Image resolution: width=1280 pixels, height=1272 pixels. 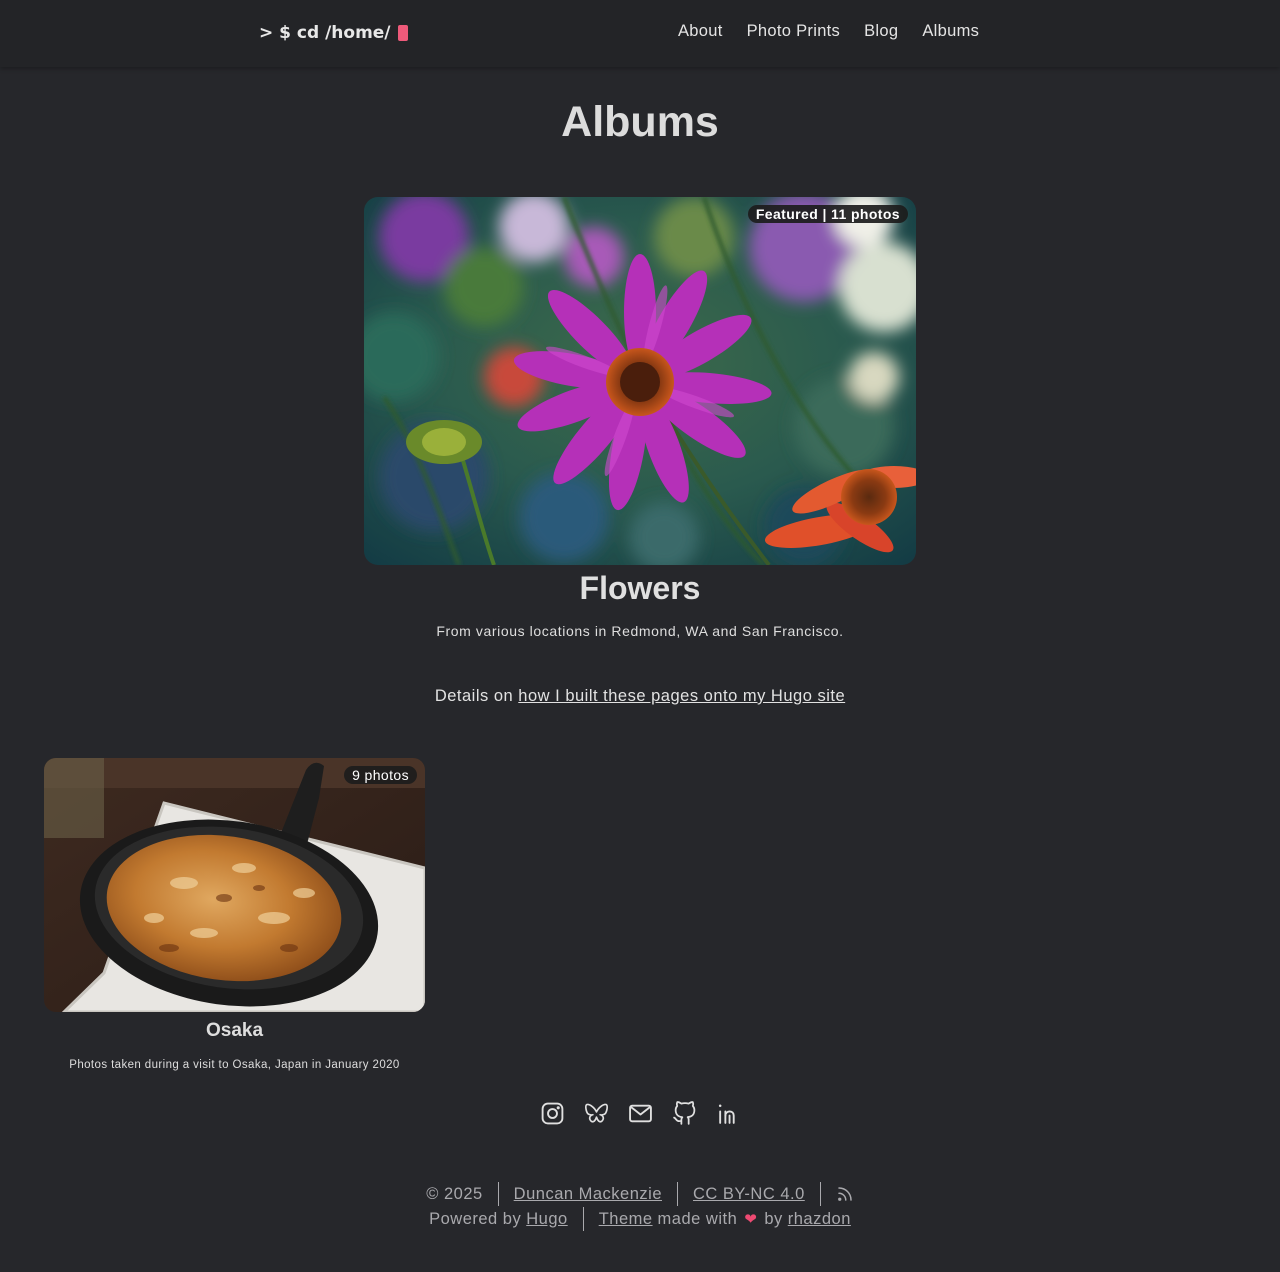 What do you see at coordinates (950, 31) in the screenshot?
I see `nav-link-albums: Albums` at bounding box center [950, 31].